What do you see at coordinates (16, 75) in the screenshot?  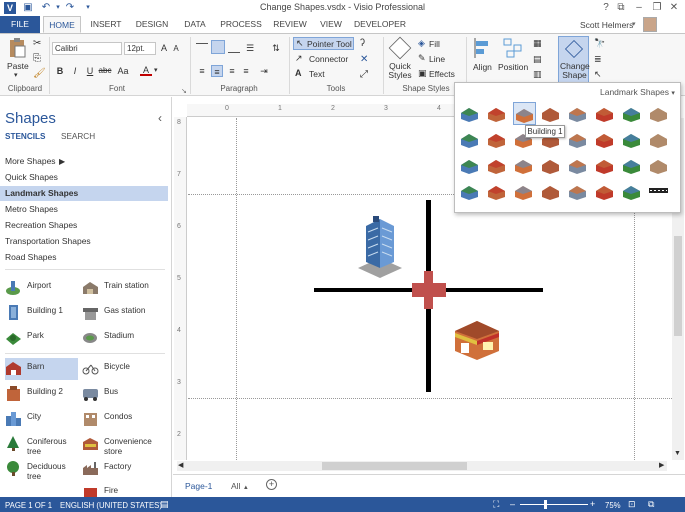 I see `paste-dropdown-icon: ▾` at bounding box center [16, 75].